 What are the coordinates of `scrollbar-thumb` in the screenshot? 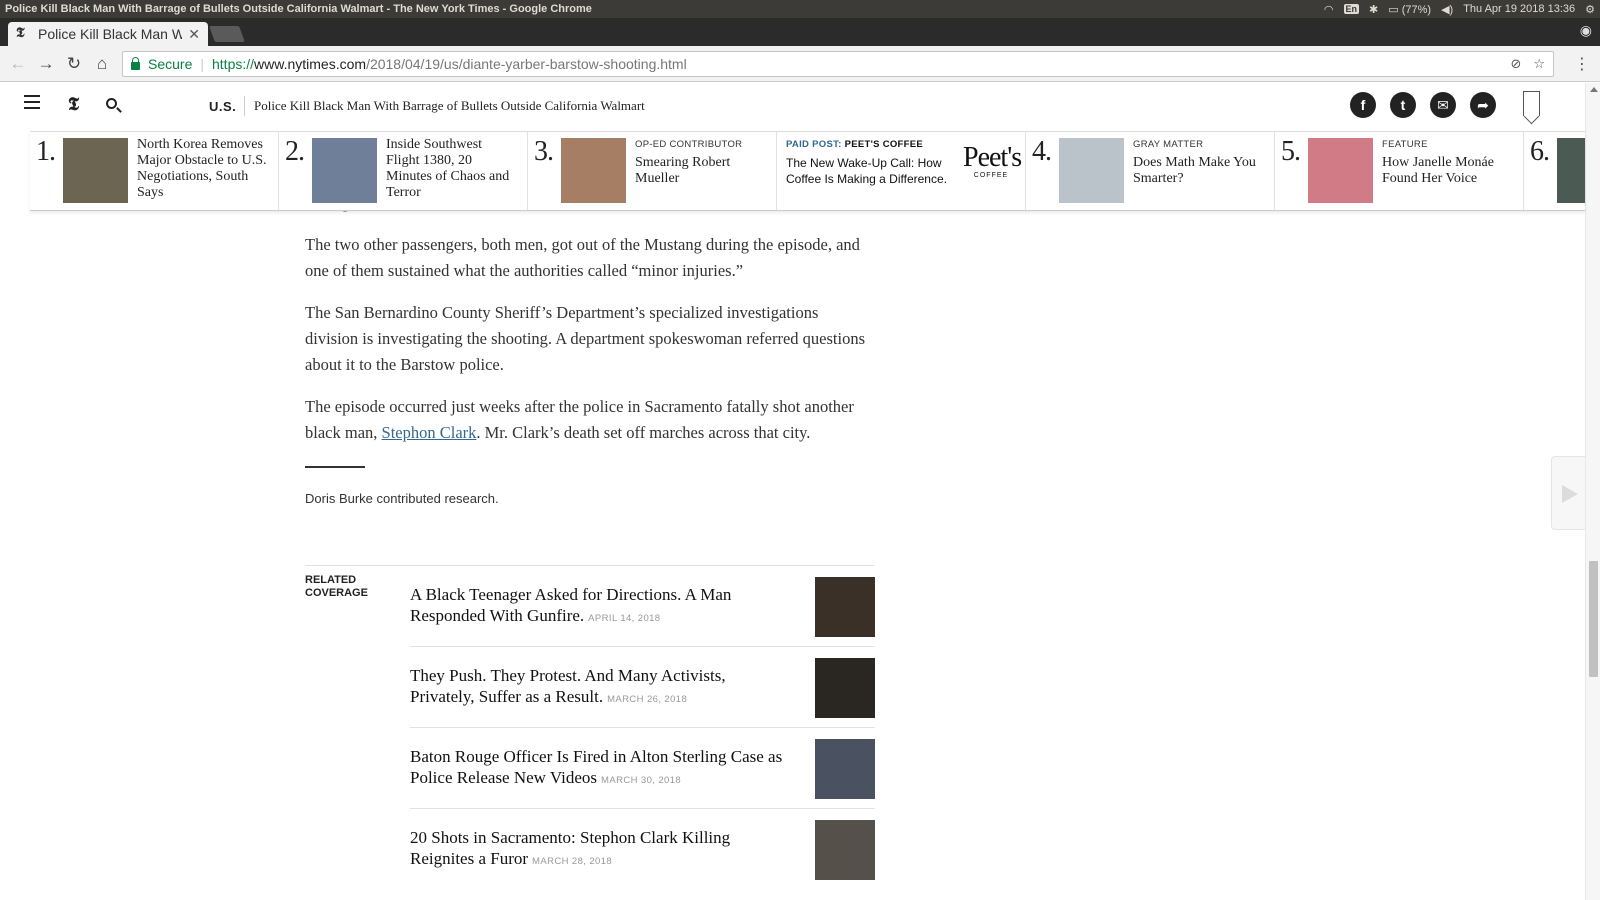 It's located at (1593, 619).